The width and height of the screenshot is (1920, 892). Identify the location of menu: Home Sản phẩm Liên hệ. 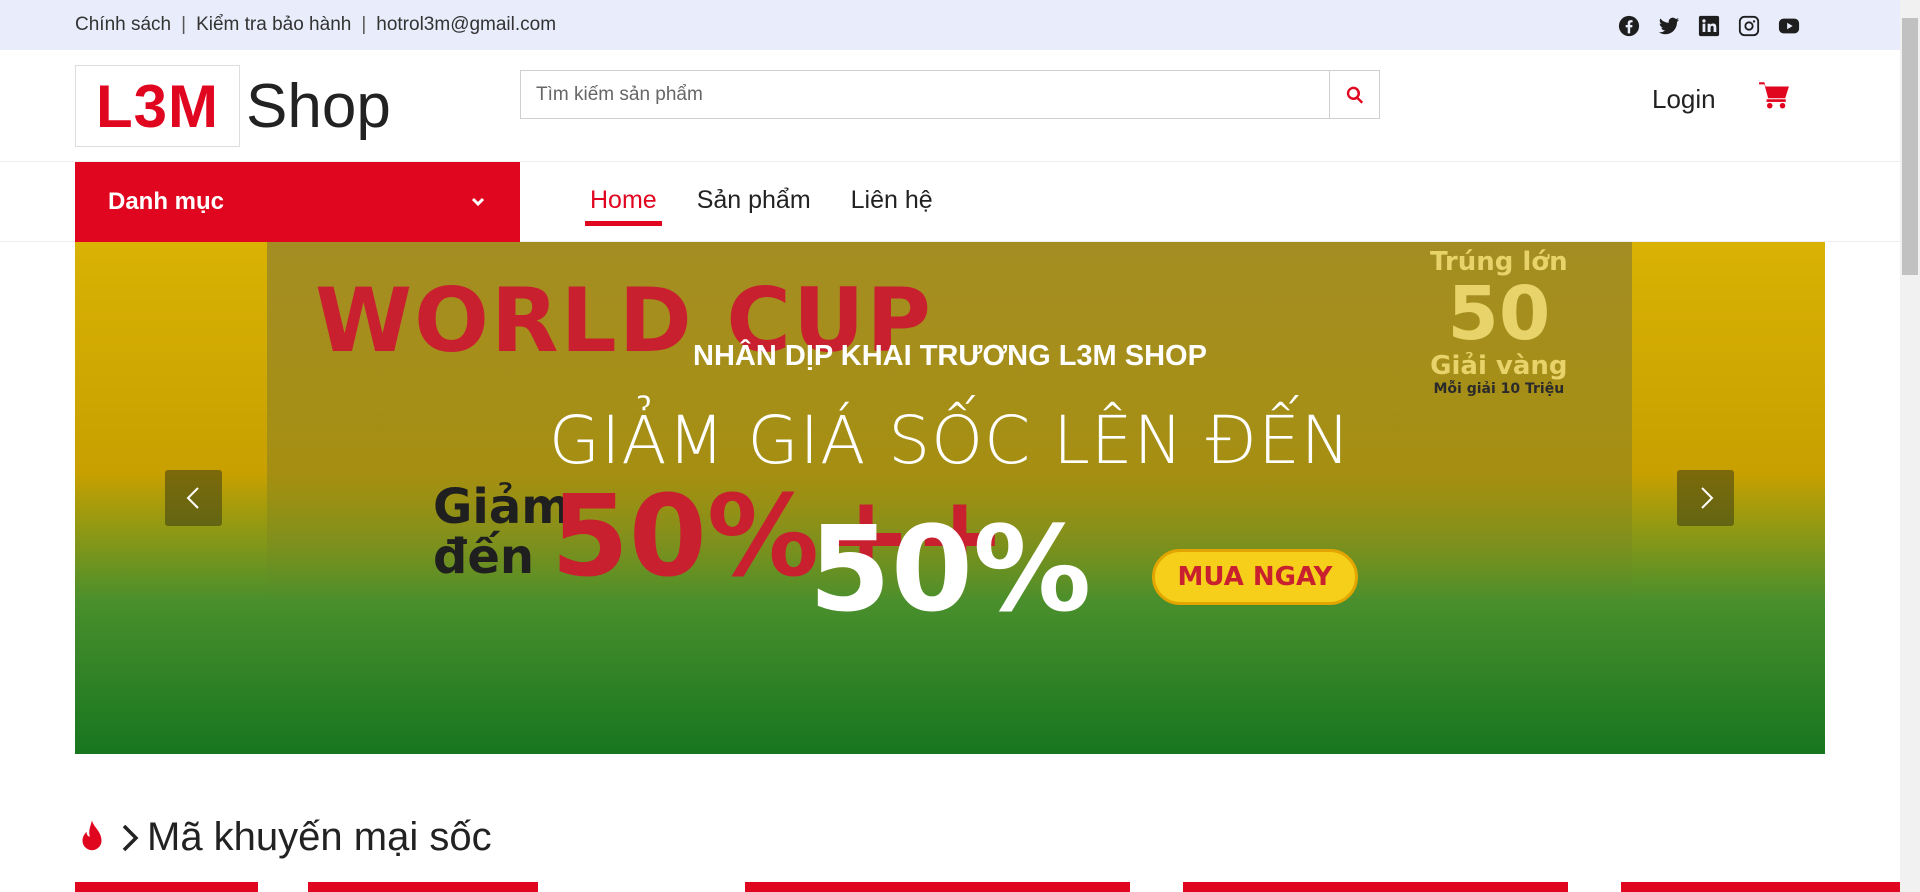
(761, 206).